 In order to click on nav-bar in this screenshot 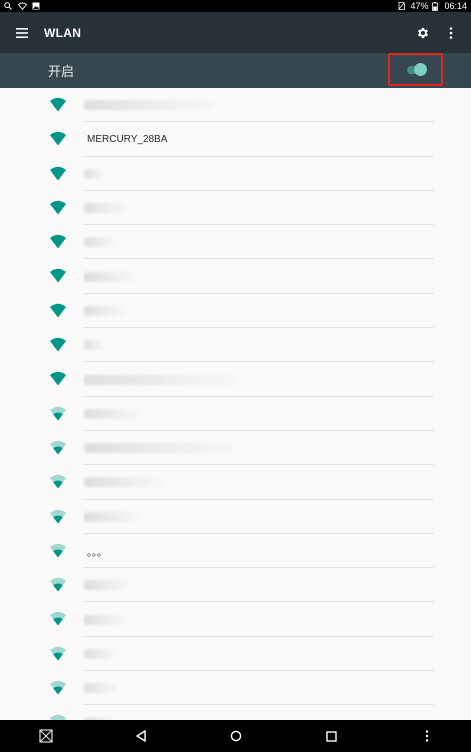, I will do `click(235, 736)`.